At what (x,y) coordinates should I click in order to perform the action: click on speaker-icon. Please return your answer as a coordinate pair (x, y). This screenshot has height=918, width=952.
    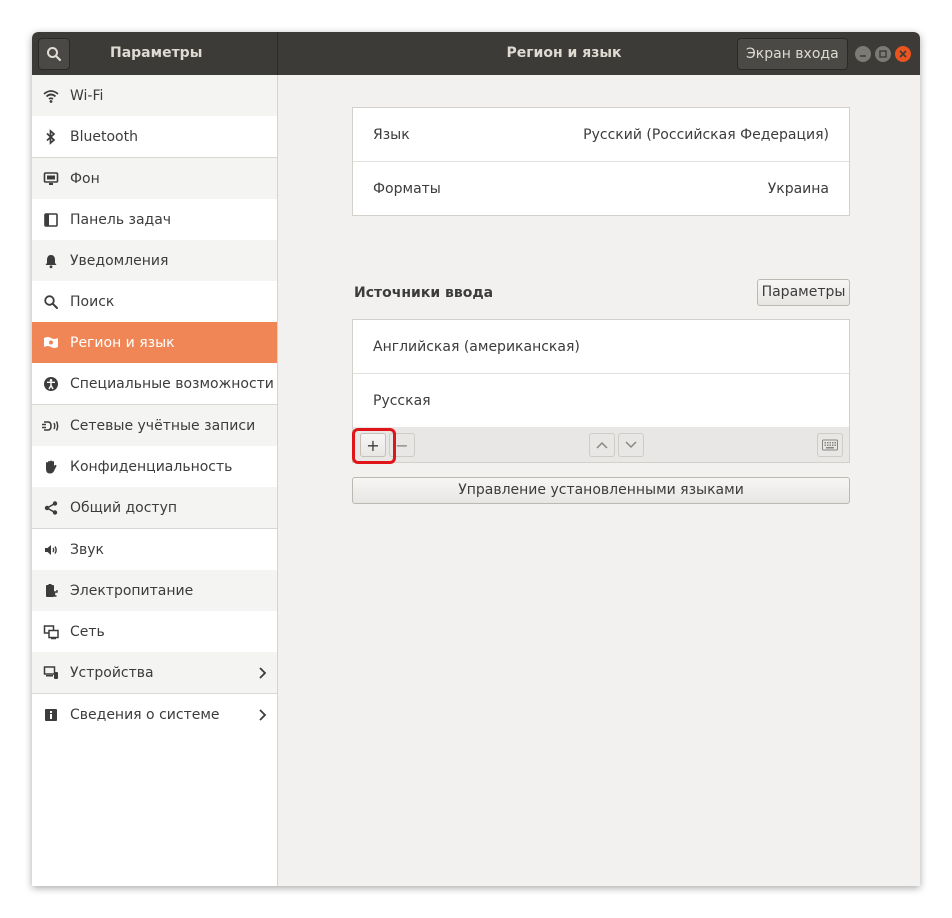
    Looking at the image, I should click on (51, 549).